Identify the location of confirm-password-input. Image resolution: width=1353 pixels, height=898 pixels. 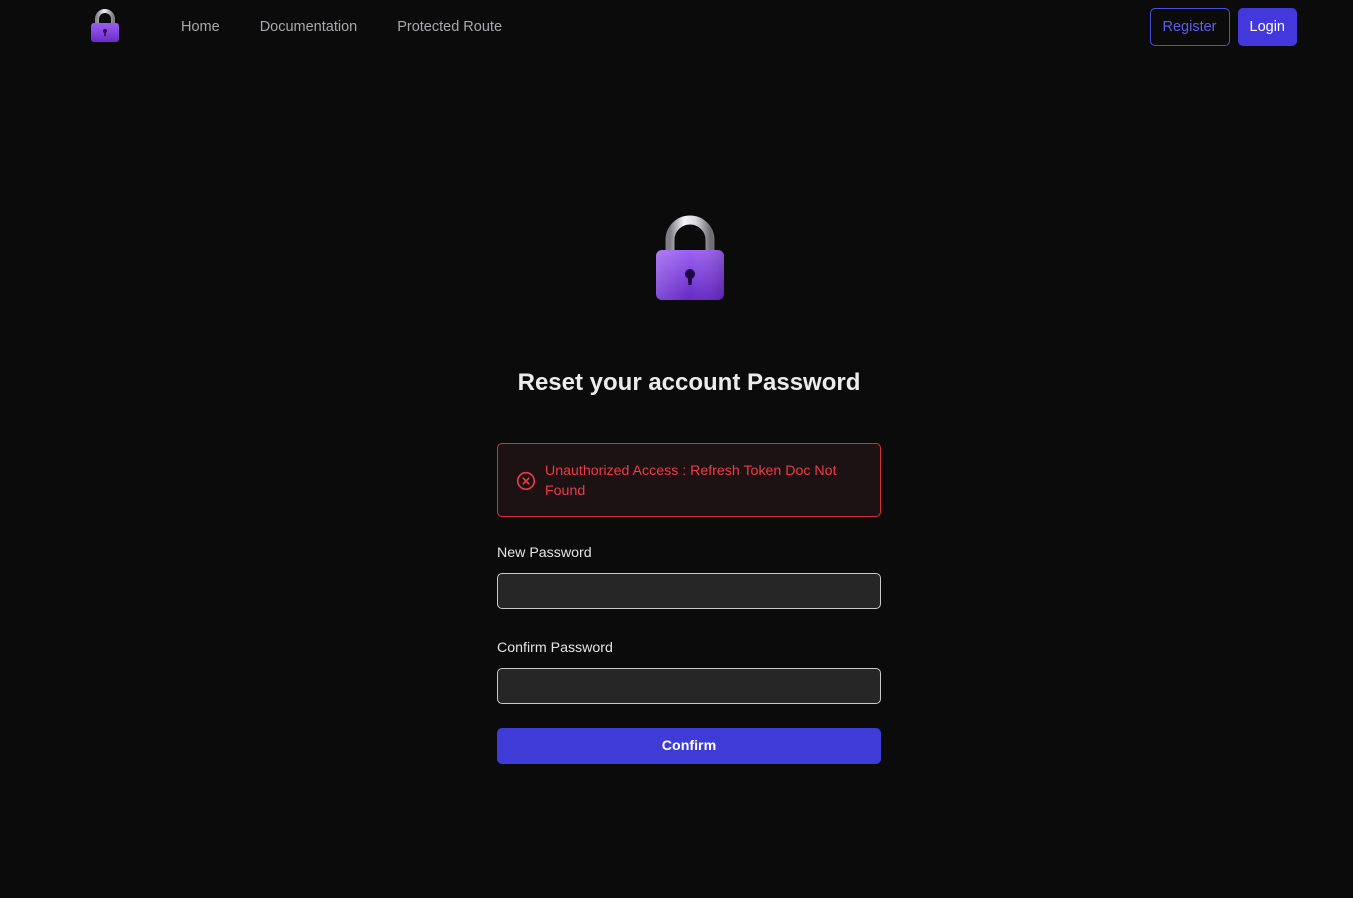
(689, 686).